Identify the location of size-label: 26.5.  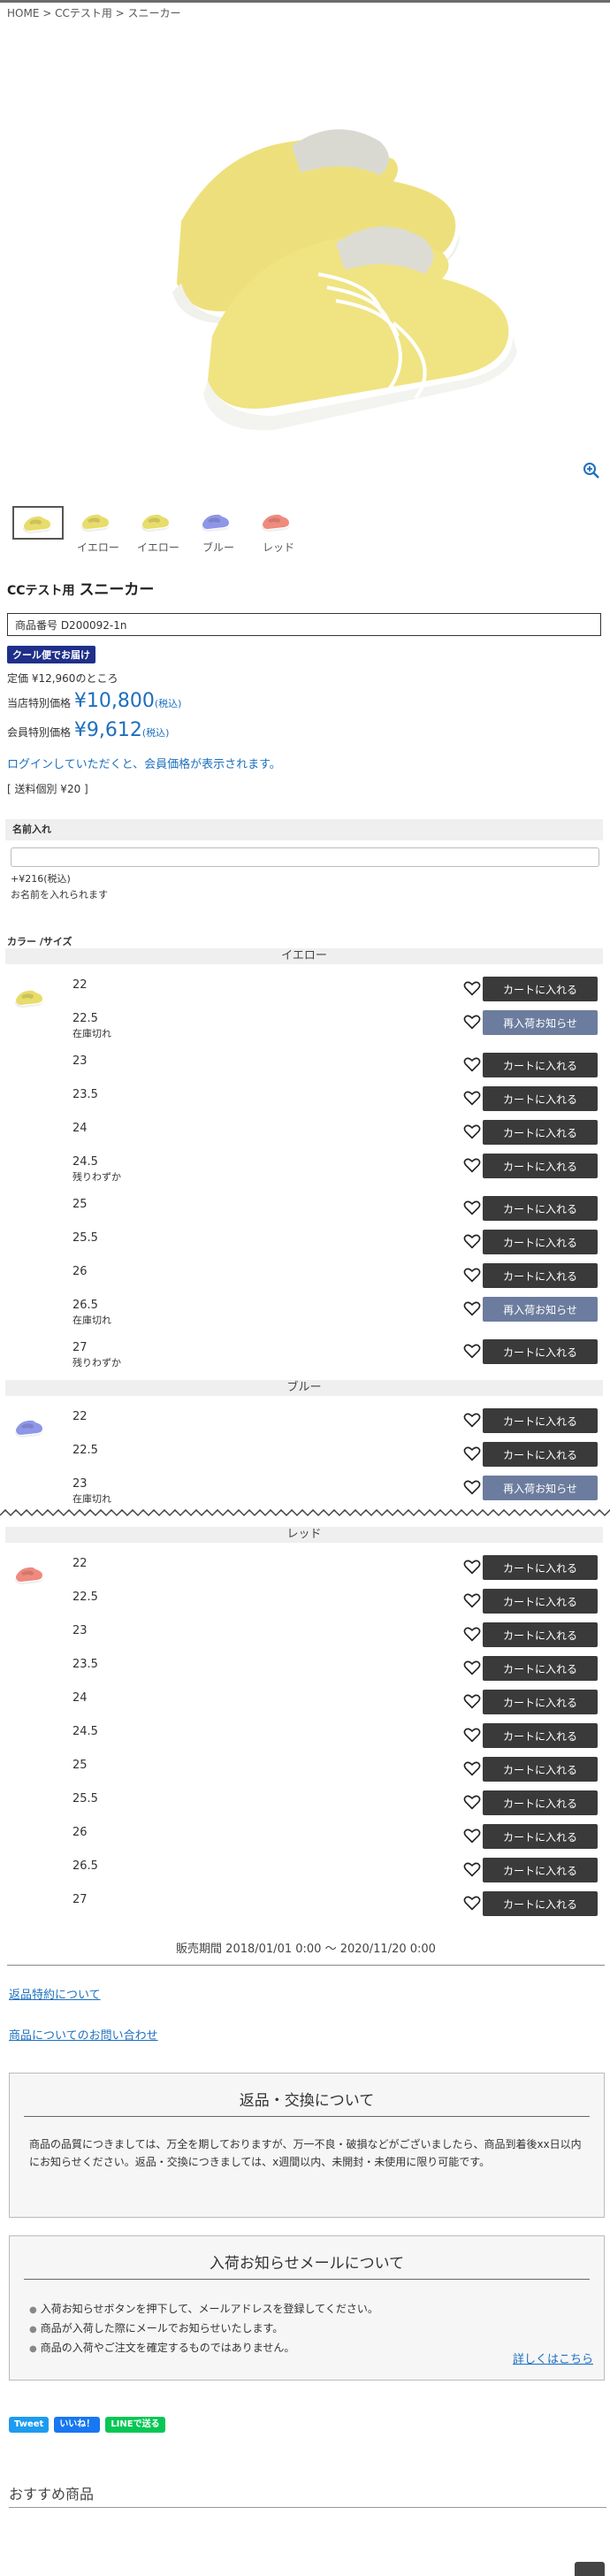
(85, 1866).